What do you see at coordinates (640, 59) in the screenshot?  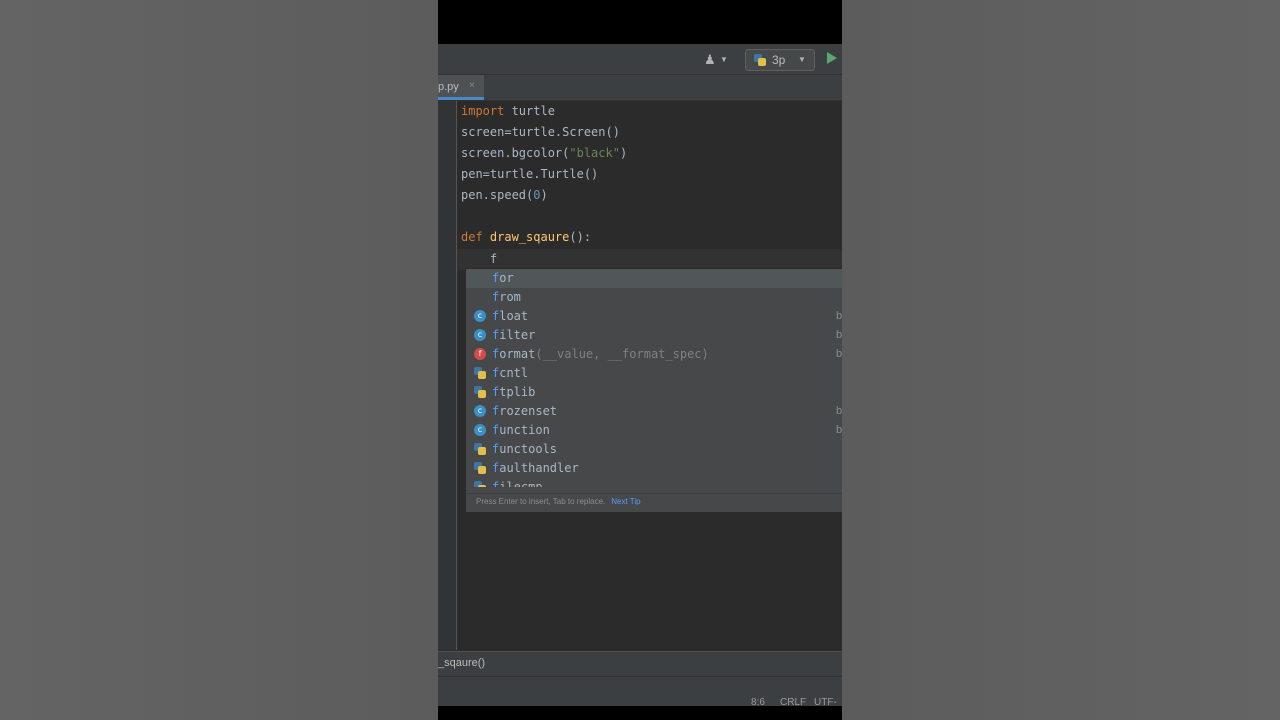 I see `toolbar: ♟ ▼ 3p ▼` at bounding box center [640, 59].